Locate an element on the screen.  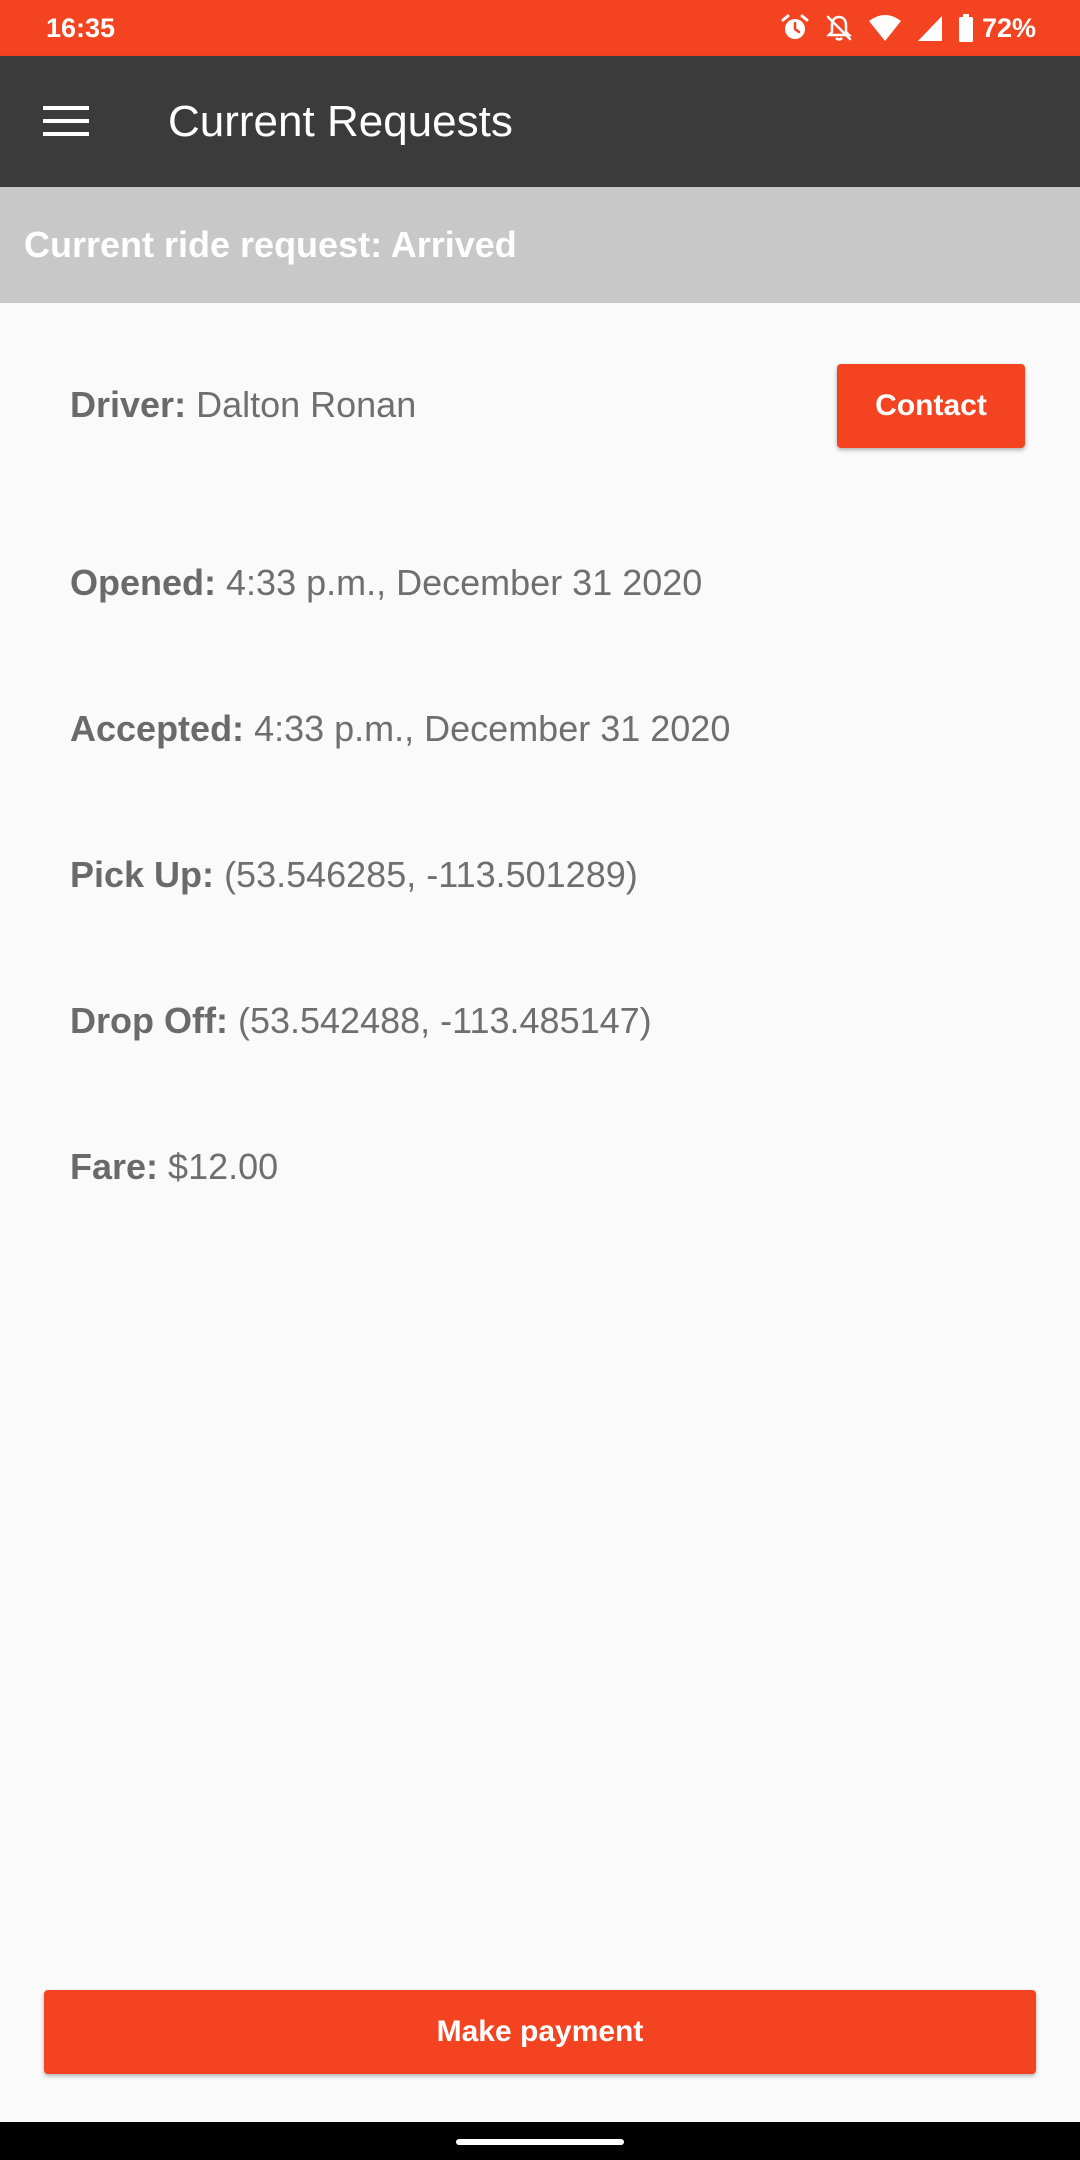
ride-status-text: Current ride request: Arrived is located at coordinates (270, 244).